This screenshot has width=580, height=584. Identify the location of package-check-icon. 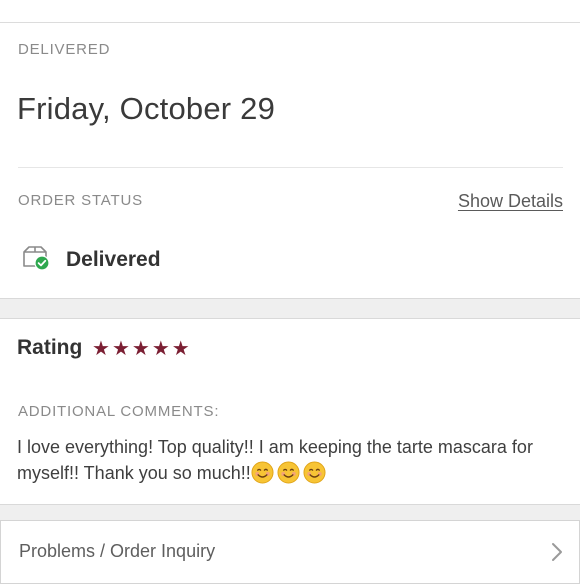
(36, 258).